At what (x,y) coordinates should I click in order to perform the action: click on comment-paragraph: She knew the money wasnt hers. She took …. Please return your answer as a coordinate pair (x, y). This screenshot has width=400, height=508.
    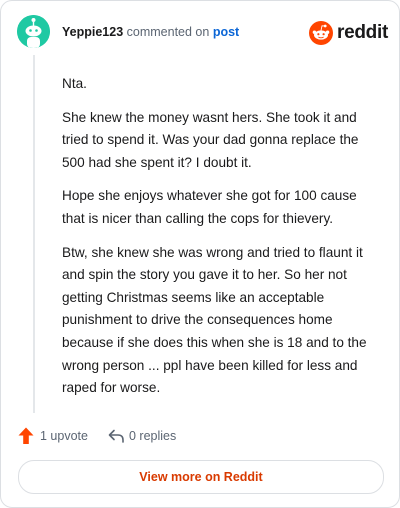
    Looking at the image, I should click on (210, 139).